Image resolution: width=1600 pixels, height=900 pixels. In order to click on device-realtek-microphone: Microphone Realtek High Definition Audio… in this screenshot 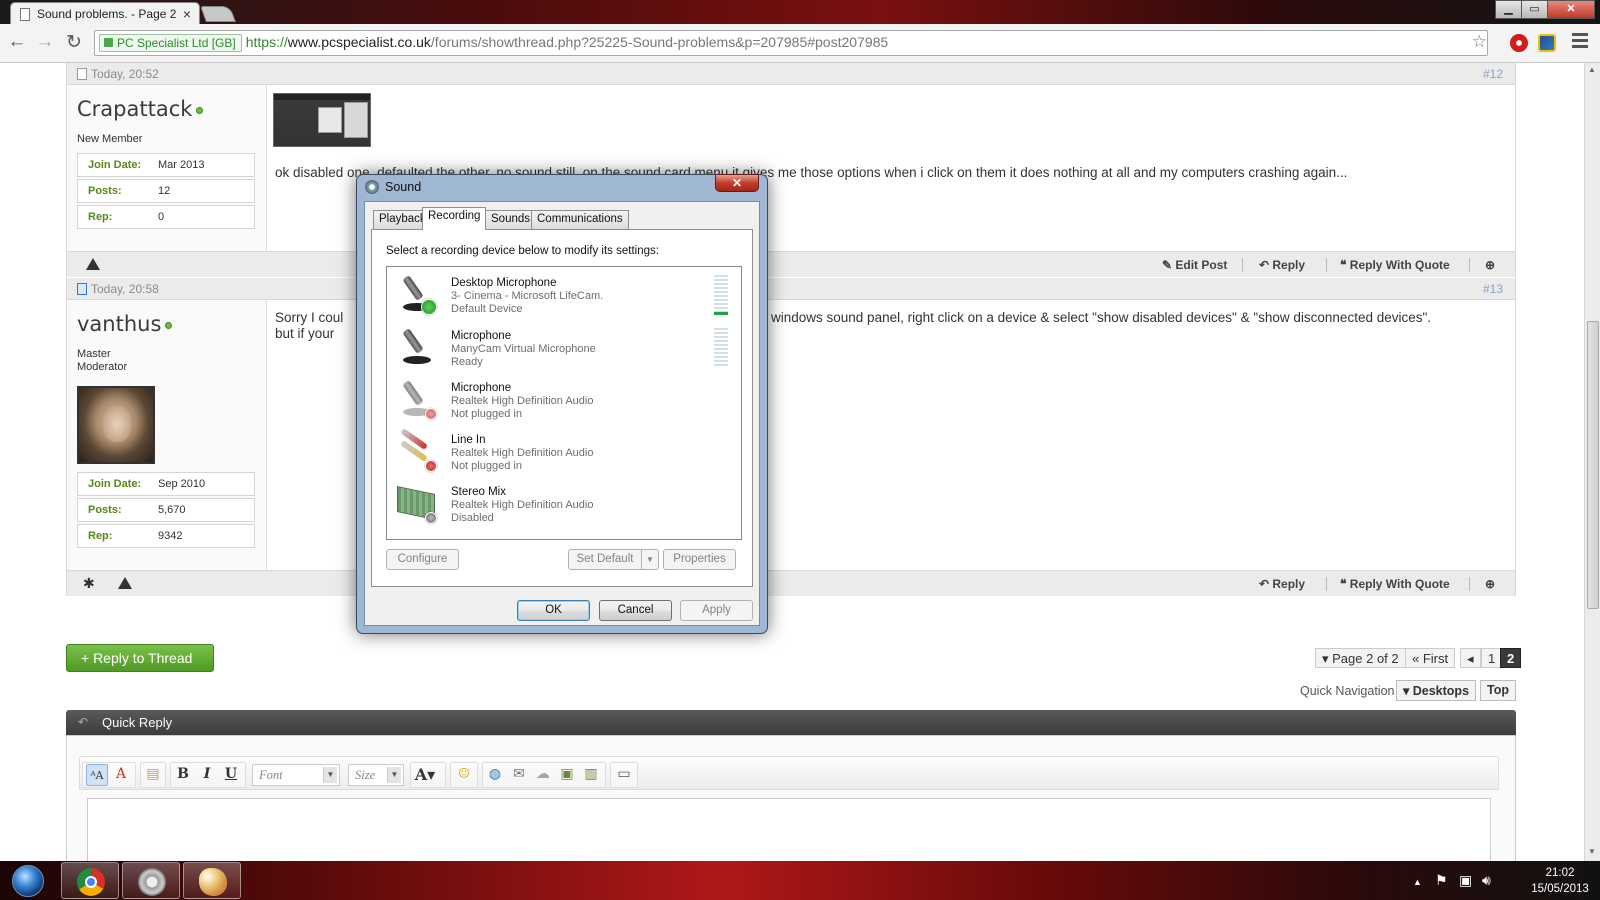, I will do `click(559, 400)`.